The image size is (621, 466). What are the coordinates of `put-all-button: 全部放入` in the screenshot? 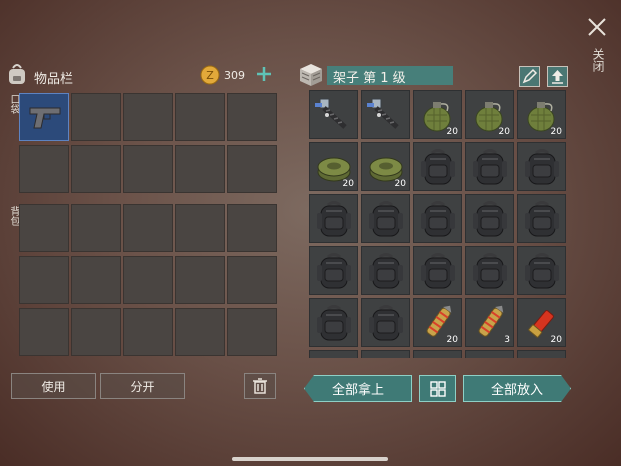 It's located at (517, 388).